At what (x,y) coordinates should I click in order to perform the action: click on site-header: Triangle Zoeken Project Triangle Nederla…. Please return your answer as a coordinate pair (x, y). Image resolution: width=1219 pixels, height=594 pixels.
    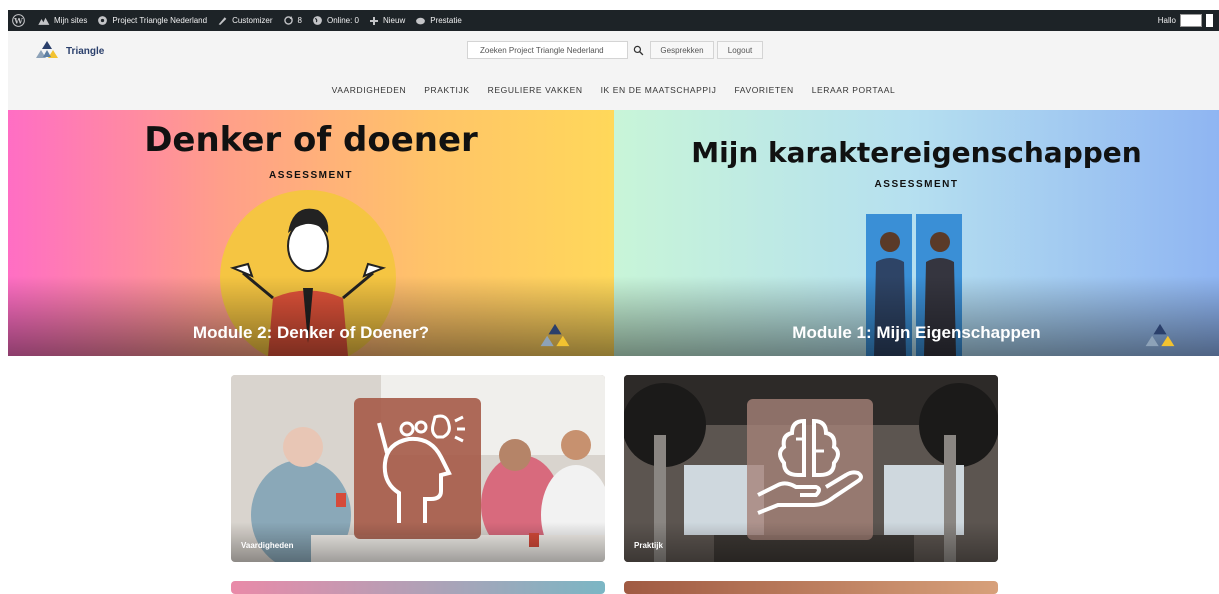
    Looking at the image, I should click on (613, 70).